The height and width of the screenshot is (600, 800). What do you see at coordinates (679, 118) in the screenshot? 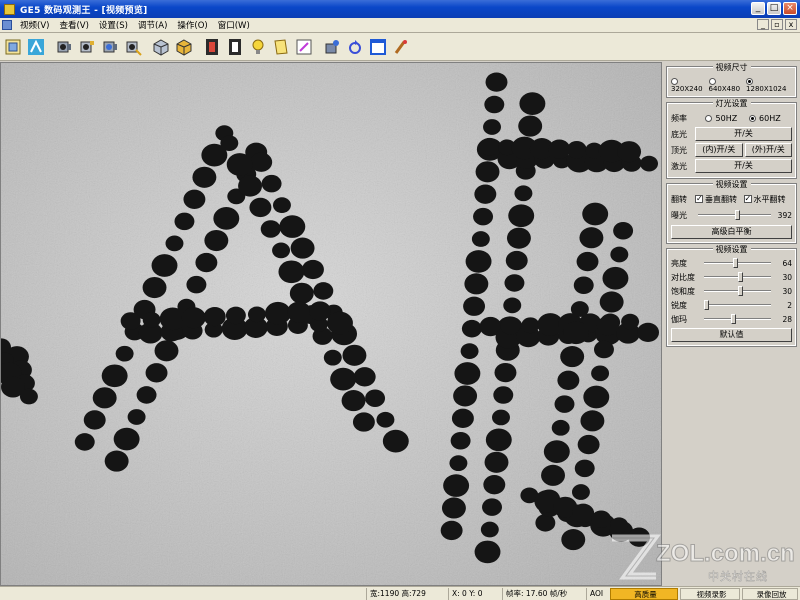
I see `freq-label: 频率` at bounding box center [679, 118].